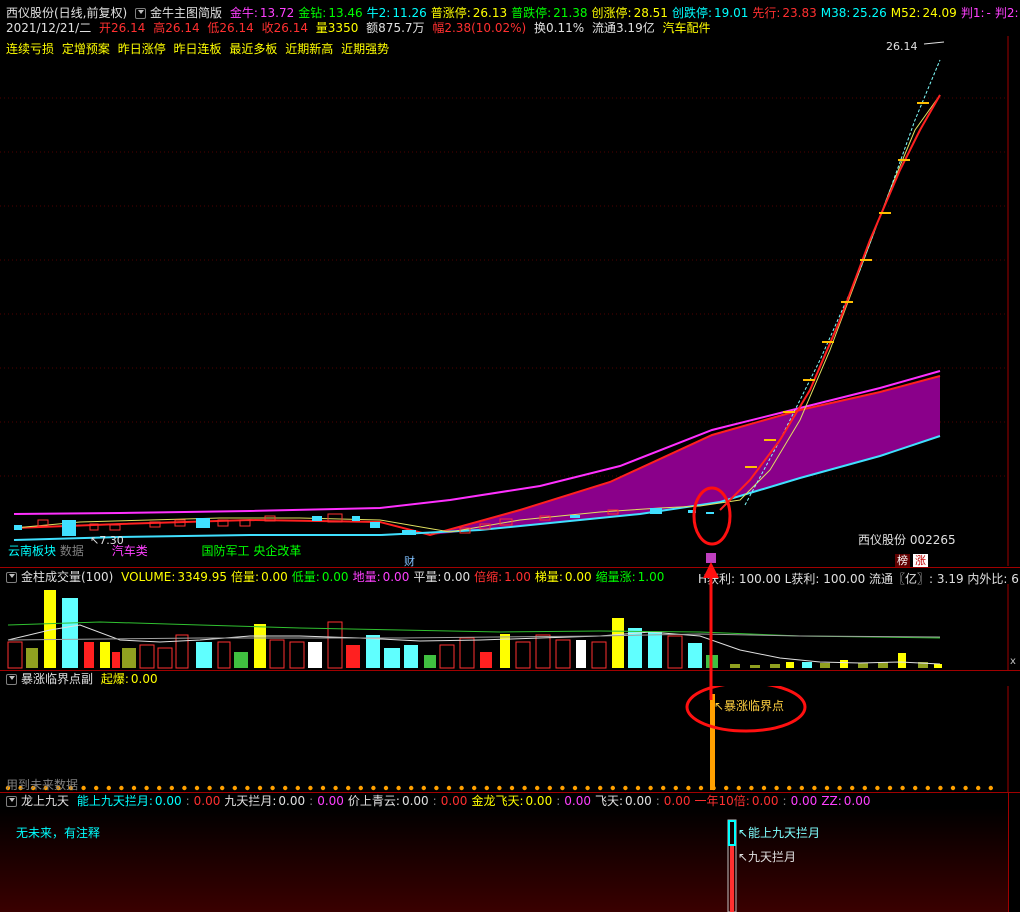 The image size is (1020, 912). I want to click on indicator-label: 地量:, so click(366, 577).